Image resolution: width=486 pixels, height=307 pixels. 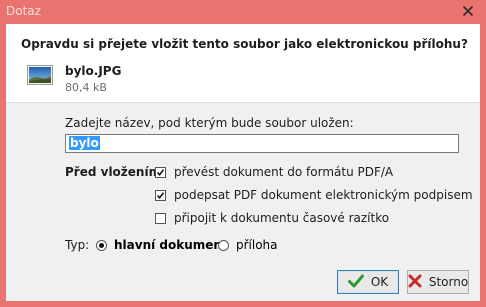 I want to click on file-size: 80,4 kB, so click(x=86, y=87).